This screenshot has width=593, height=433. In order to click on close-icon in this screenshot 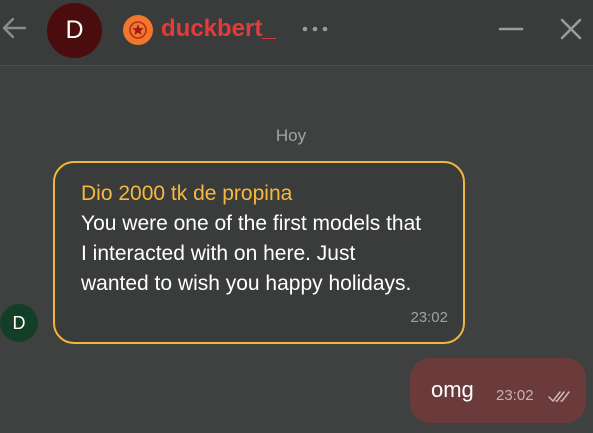, I will do `click(571, 29)`.